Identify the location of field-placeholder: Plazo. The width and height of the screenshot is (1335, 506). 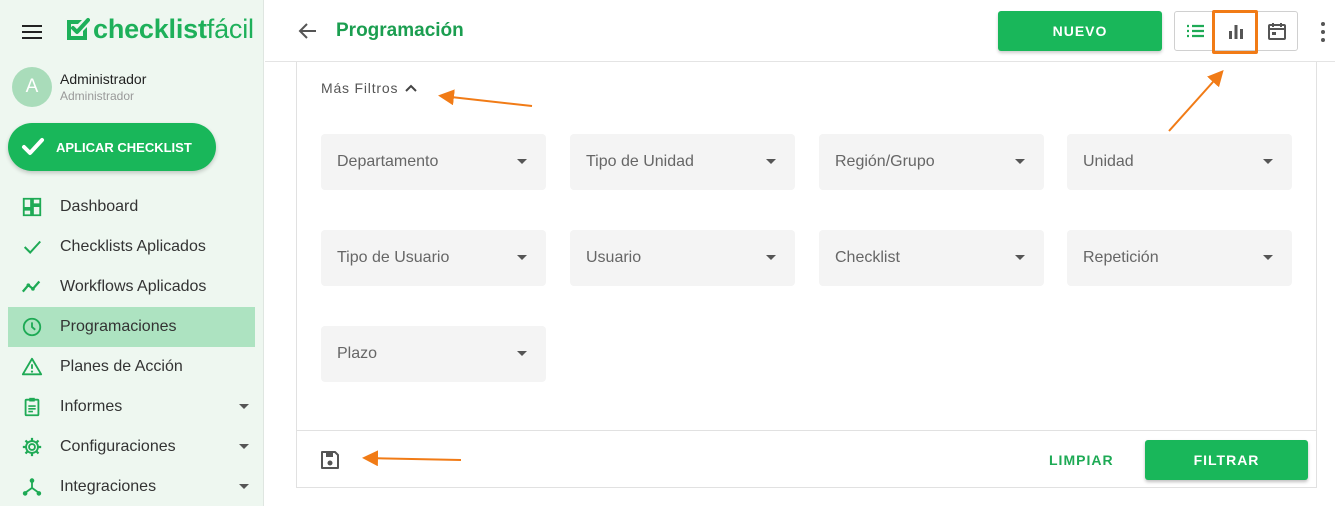
(357, 353).